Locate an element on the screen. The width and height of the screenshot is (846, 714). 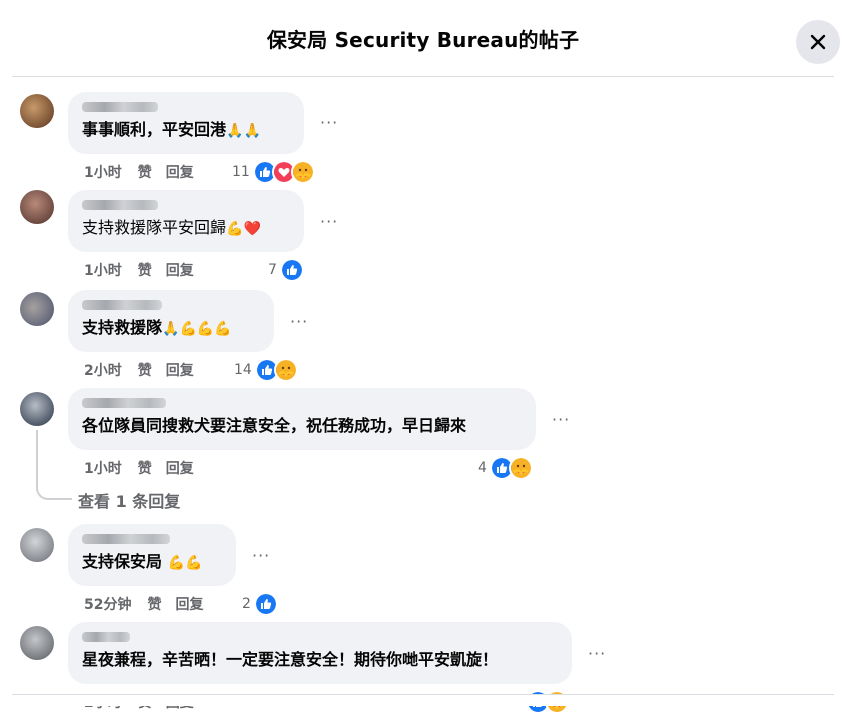
comment-bubble: 星夜兼程，辛苦晒！一定要注意安全！期待你哋平安凱旋！ is located at coordinates (320, 653).